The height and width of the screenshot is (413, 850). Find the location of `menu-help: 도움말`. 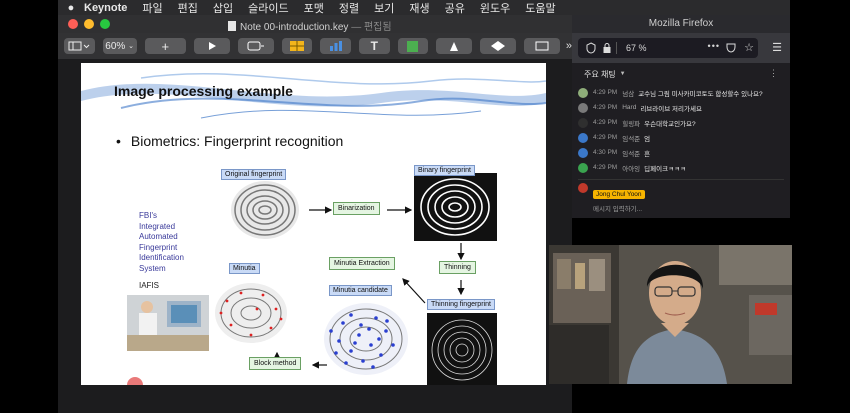

menu-help: 도움말 is located at coordinates (540, 8).